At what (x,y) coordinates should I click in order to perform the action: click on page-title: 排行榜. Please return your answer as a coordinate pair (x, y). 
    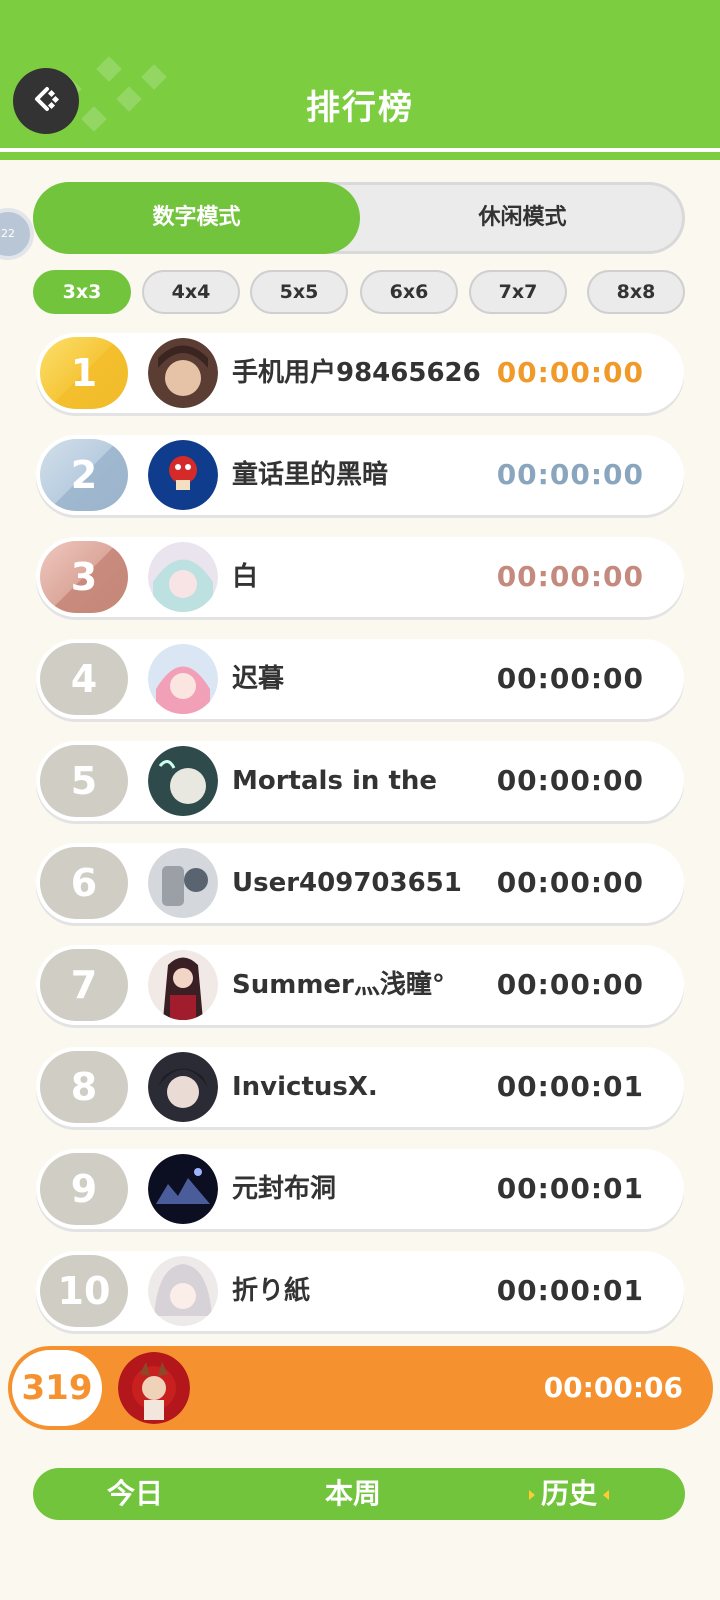
    Looking at the image, I should click on (360, 108).